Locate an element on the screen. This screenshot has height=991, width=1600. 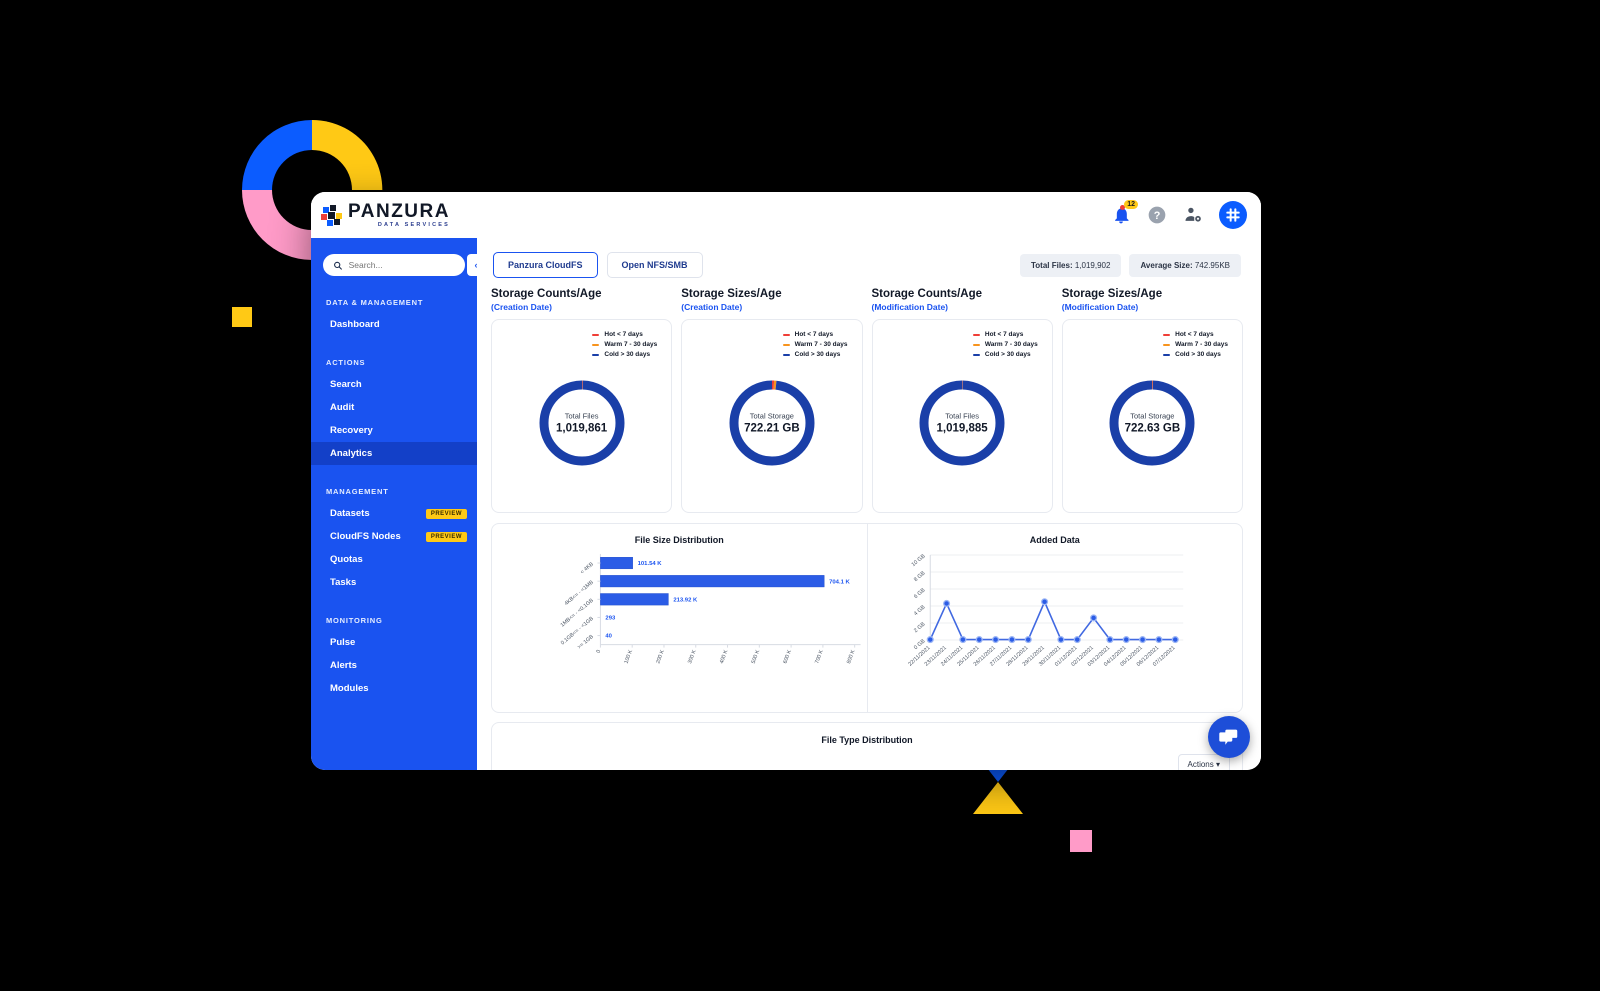
bar-x-tick-label: 500 K is located at coordinates (756, 657).